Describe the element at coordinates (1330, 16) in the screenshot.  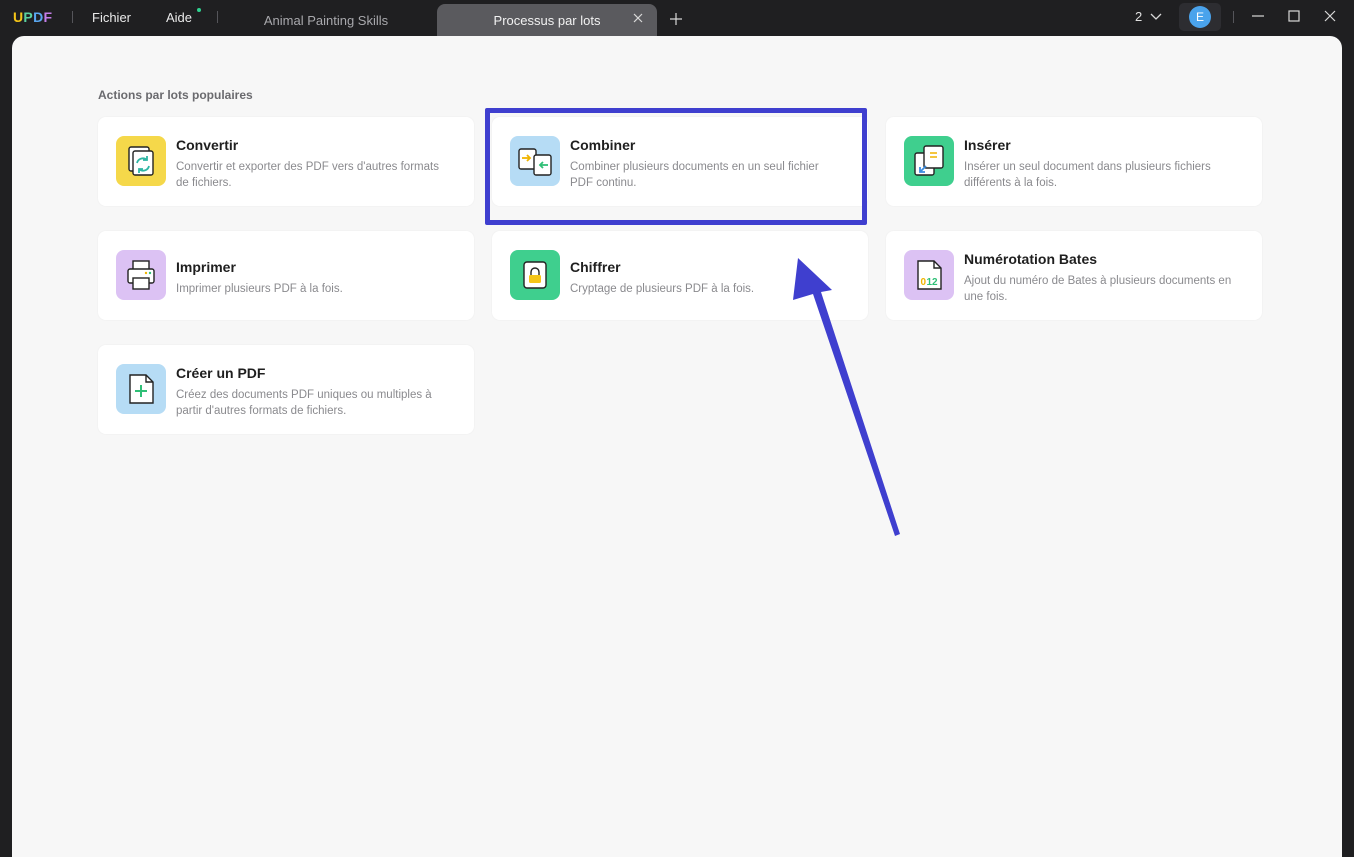
I see `close-window-icon` at that location.